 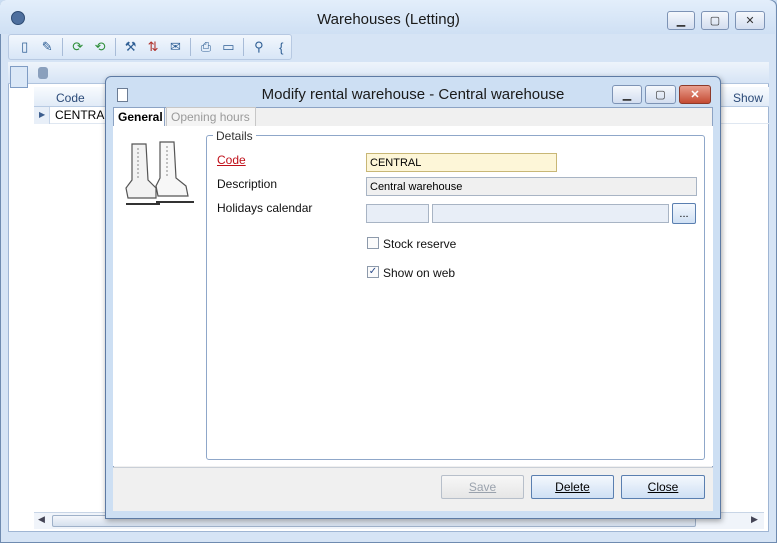 I want to click on holidays-calendar-name-field, so click(x=550, y=213).